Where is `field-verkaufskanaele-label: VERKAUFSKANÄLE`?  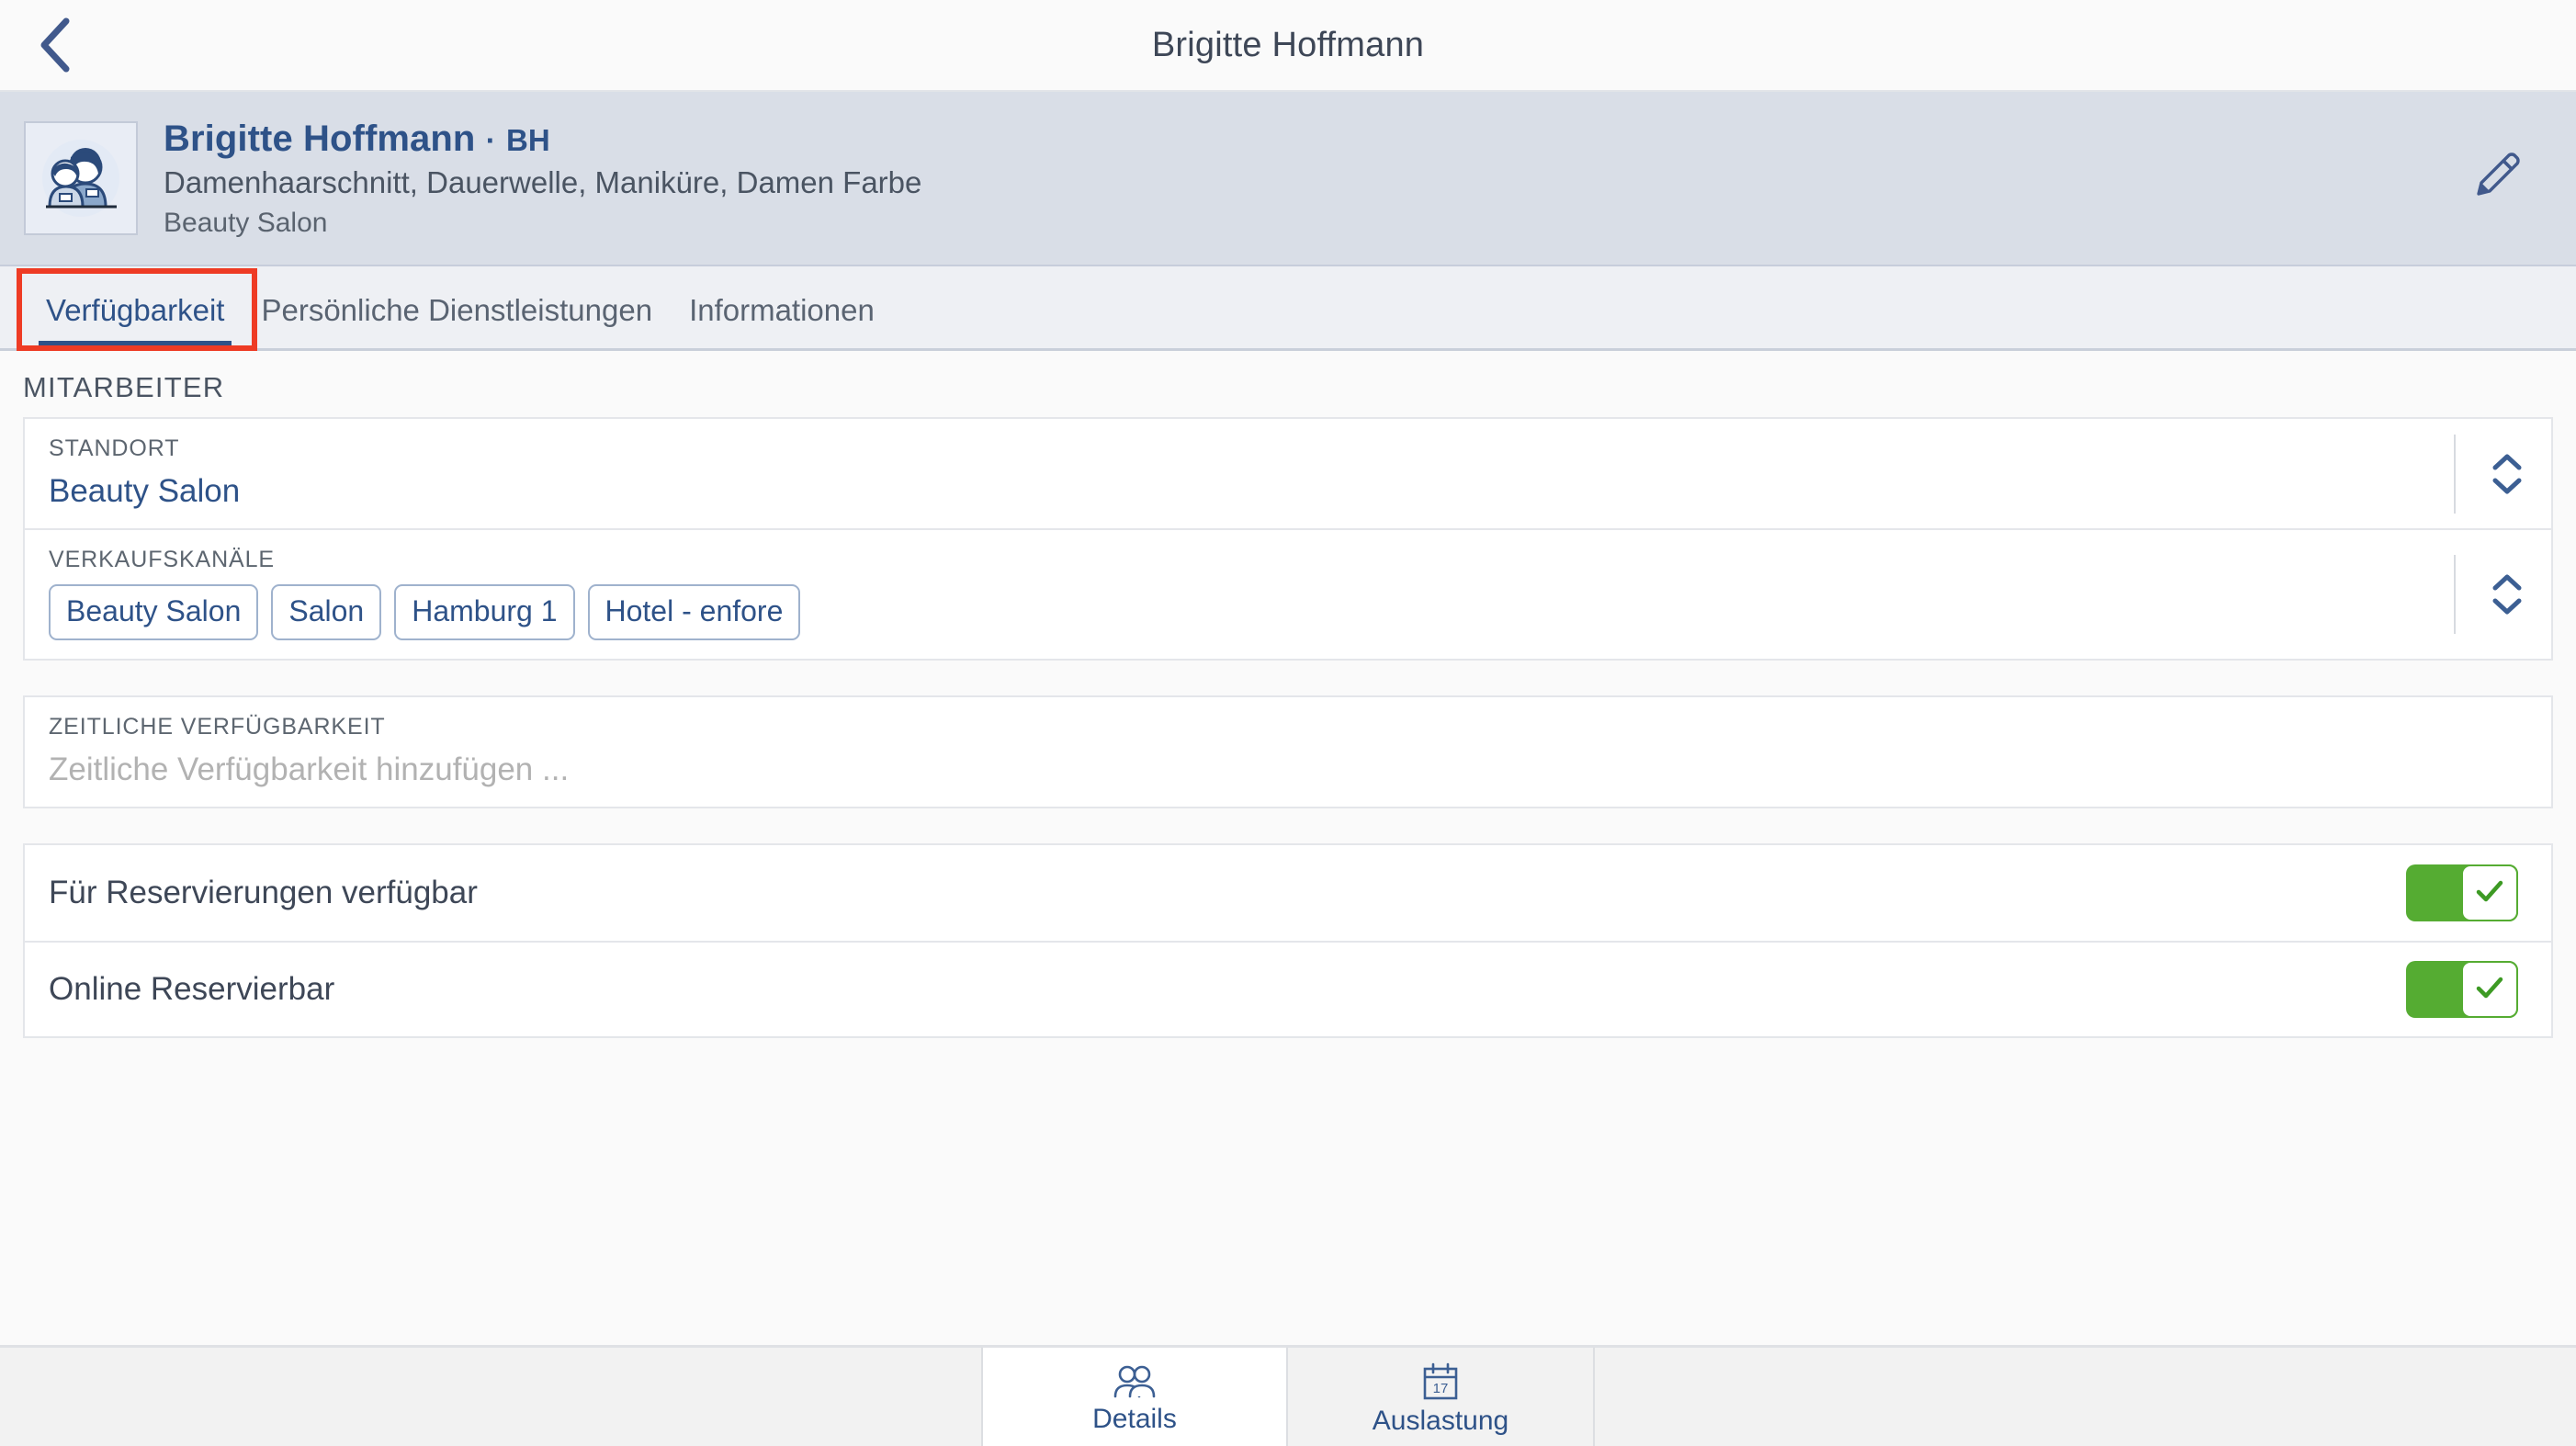 field-verkaufskanaele-label: VERKAUFSKANÄLE is located at coordinates (162, 559).